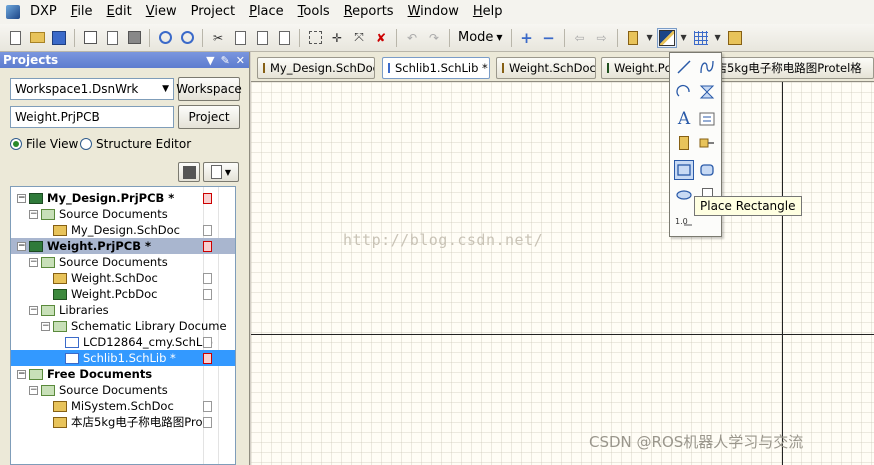 This screenshot has height=465, width=874. Describe the element at coordinates (210, 60) in the screenshot. I see `panel-menu-icon: ▼` at that location.